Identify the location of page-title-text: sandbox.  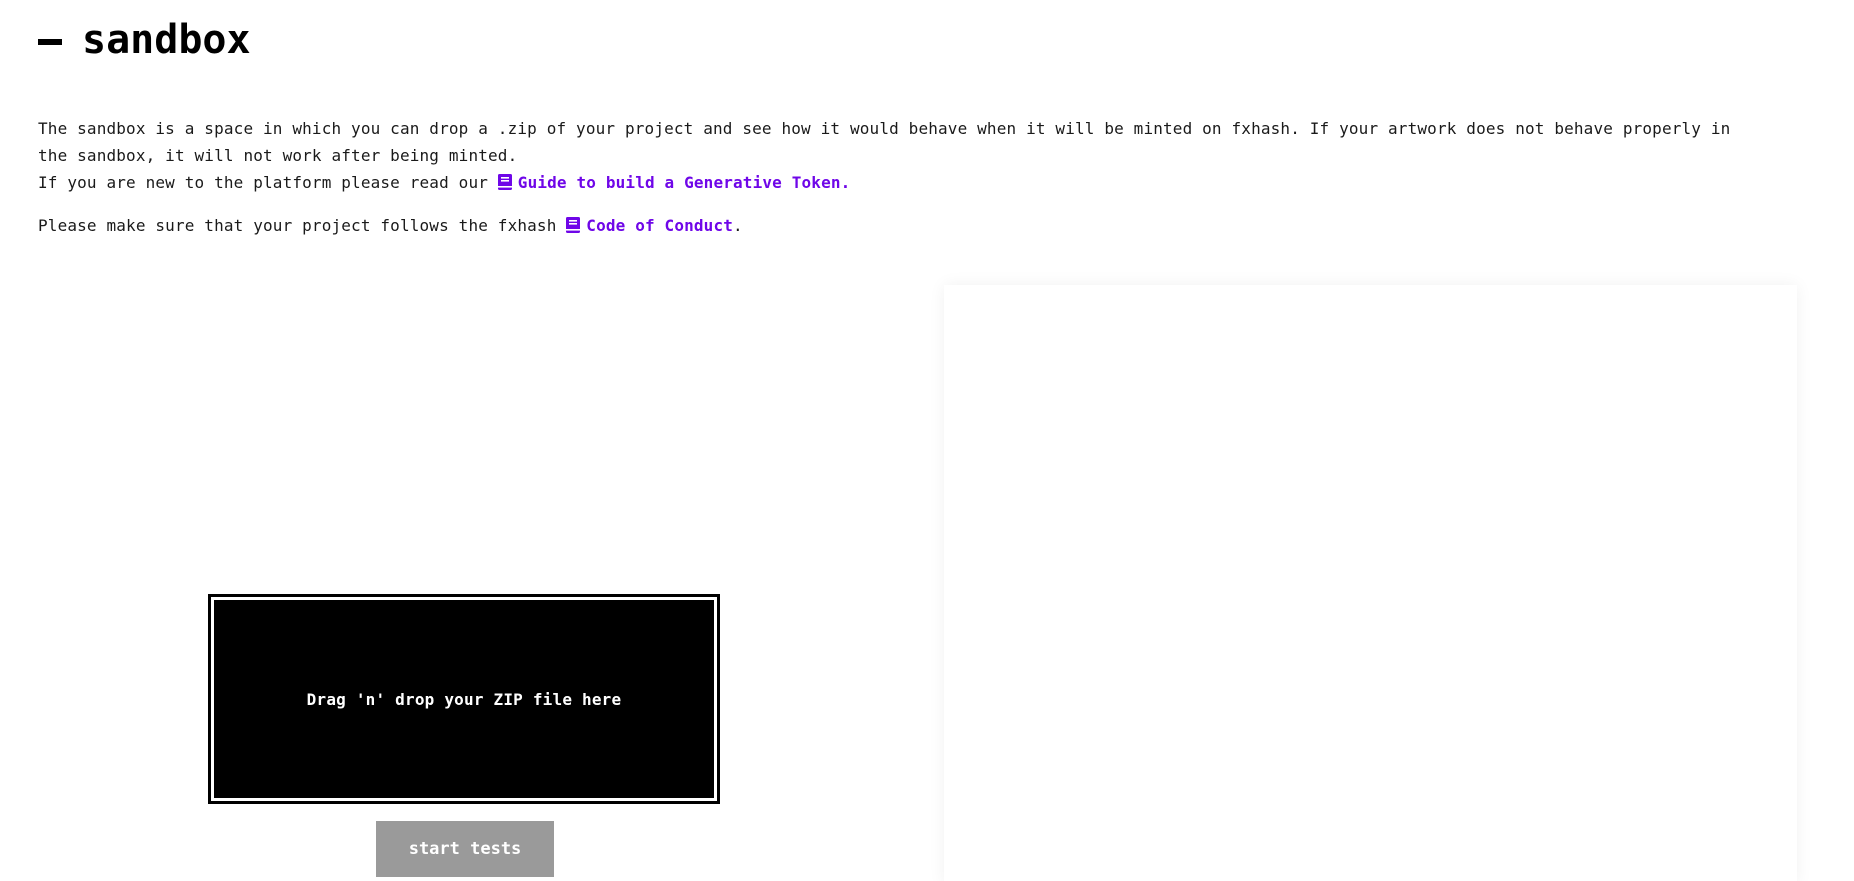
(166, 40).